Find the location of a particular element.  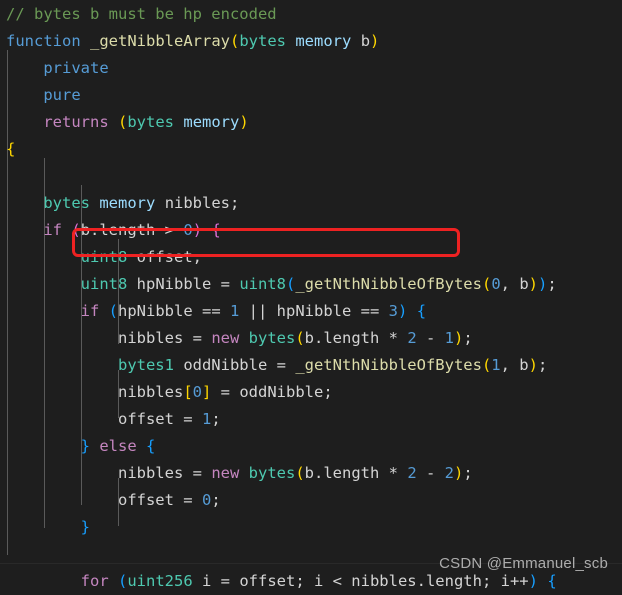

code-line: returns (bytes memory) is located at coordinates (311, 122).